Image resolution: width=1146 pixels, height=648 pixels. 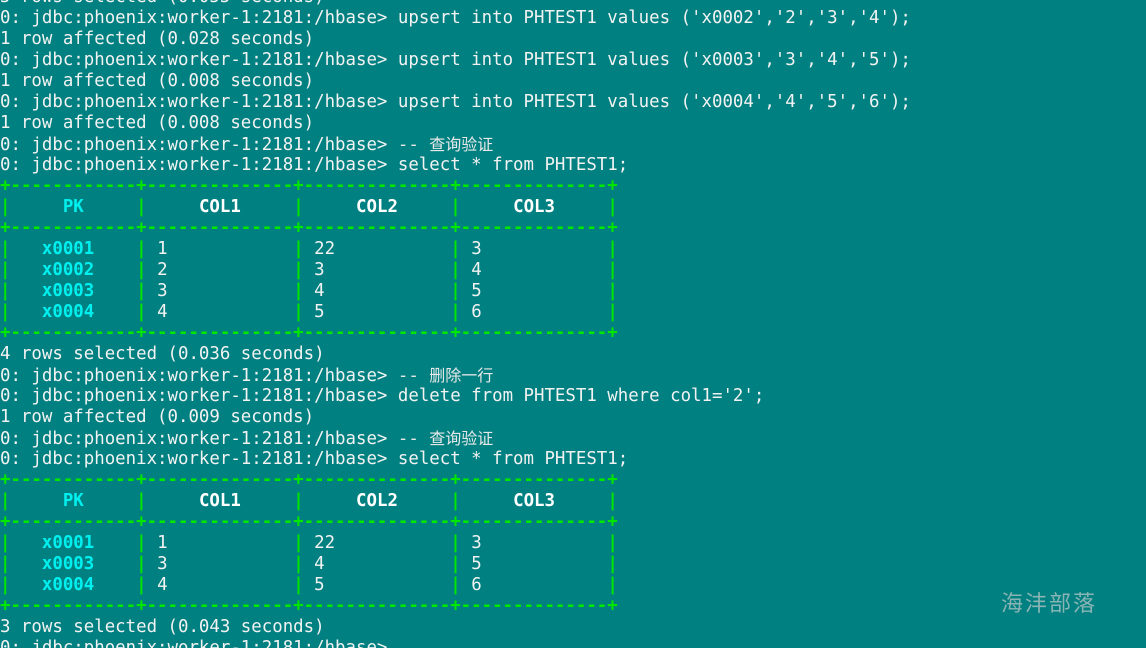 What do you see at coordinates (220, 270) in the screenshot?
I see `table-cell: 2` at bounding box center [220, 270].